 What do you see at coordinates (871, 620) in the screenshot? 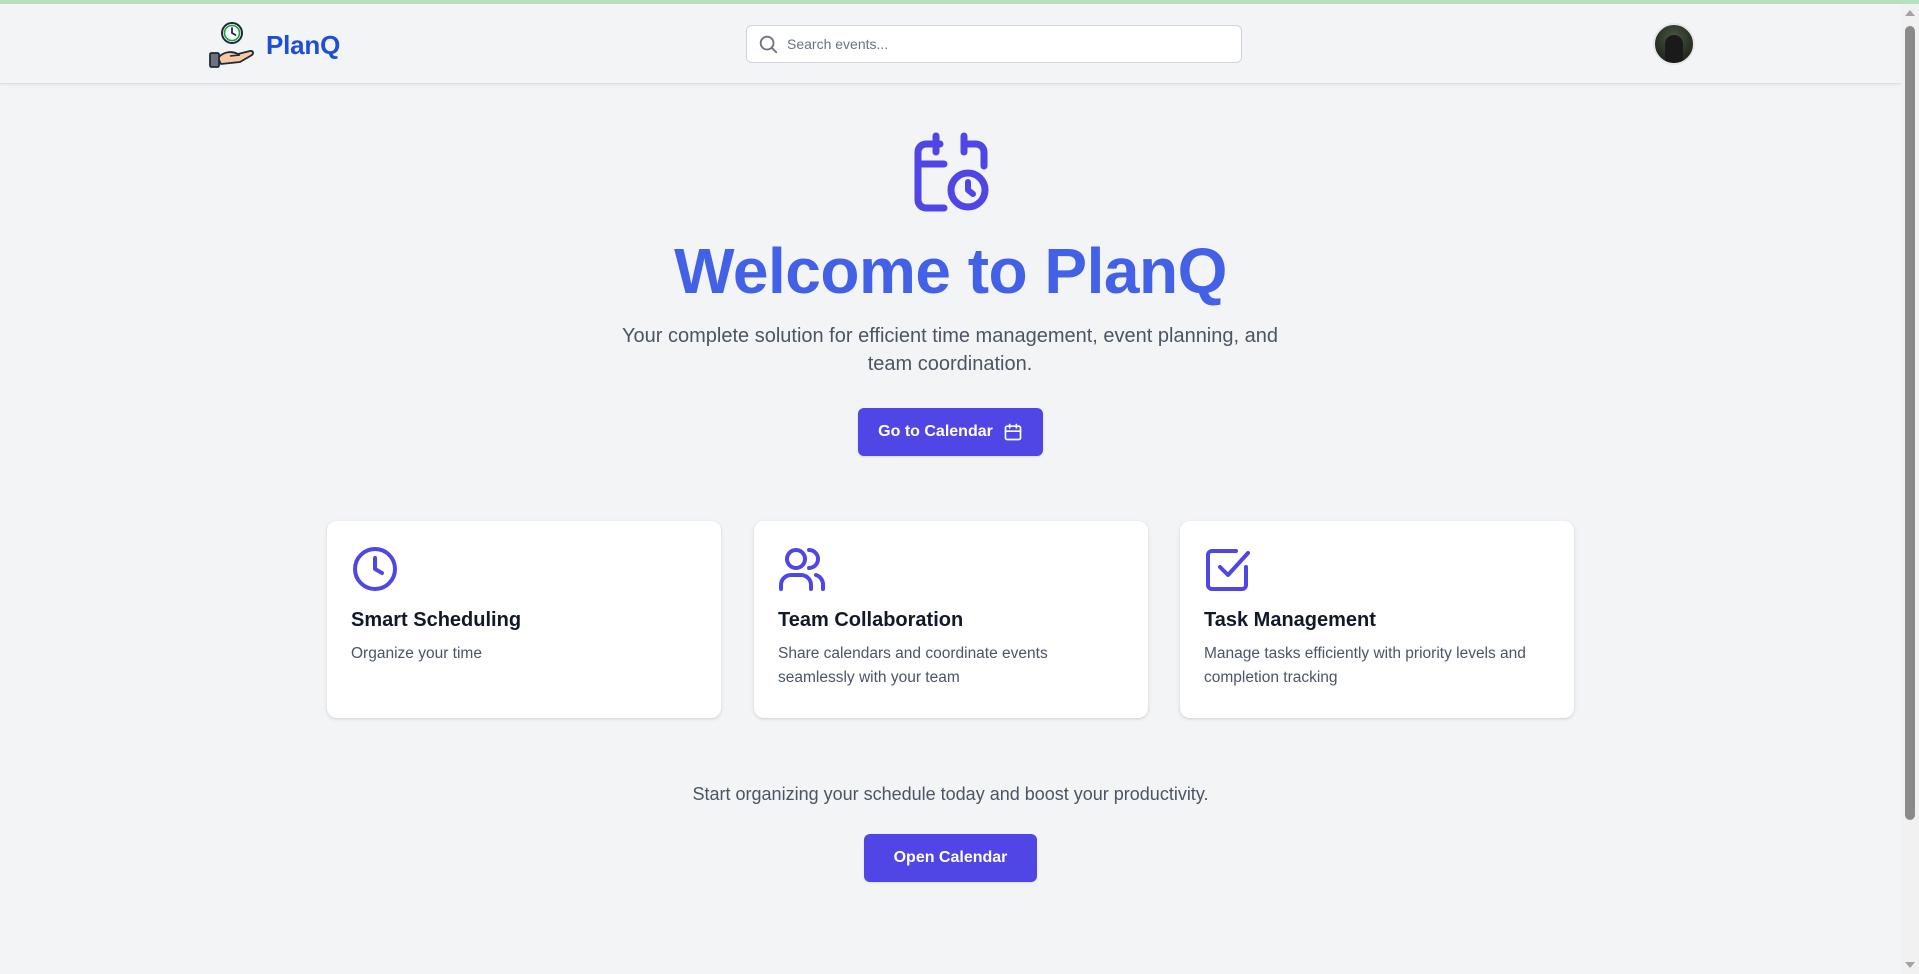
I see `feature-title: Team Collaboration` at bounding box center [871, 620].